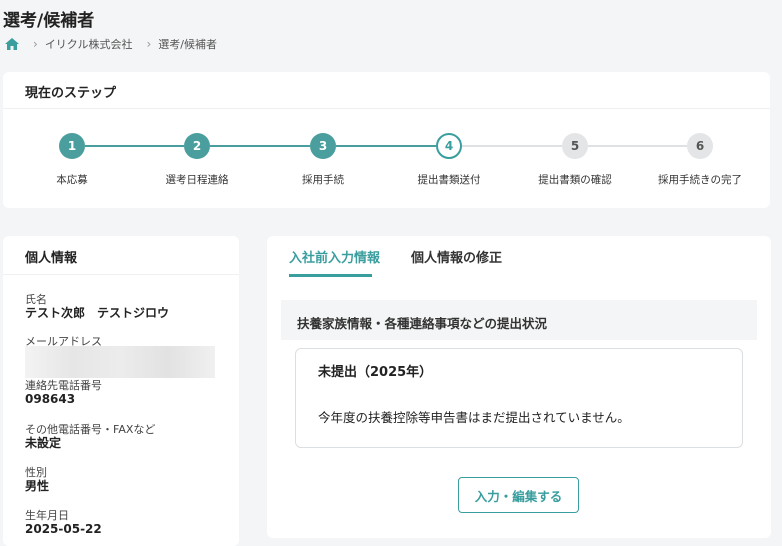 The width and height of the screenshot is (782, 546). I want to click on step-label-3: 採用手続, so click(323, 180).